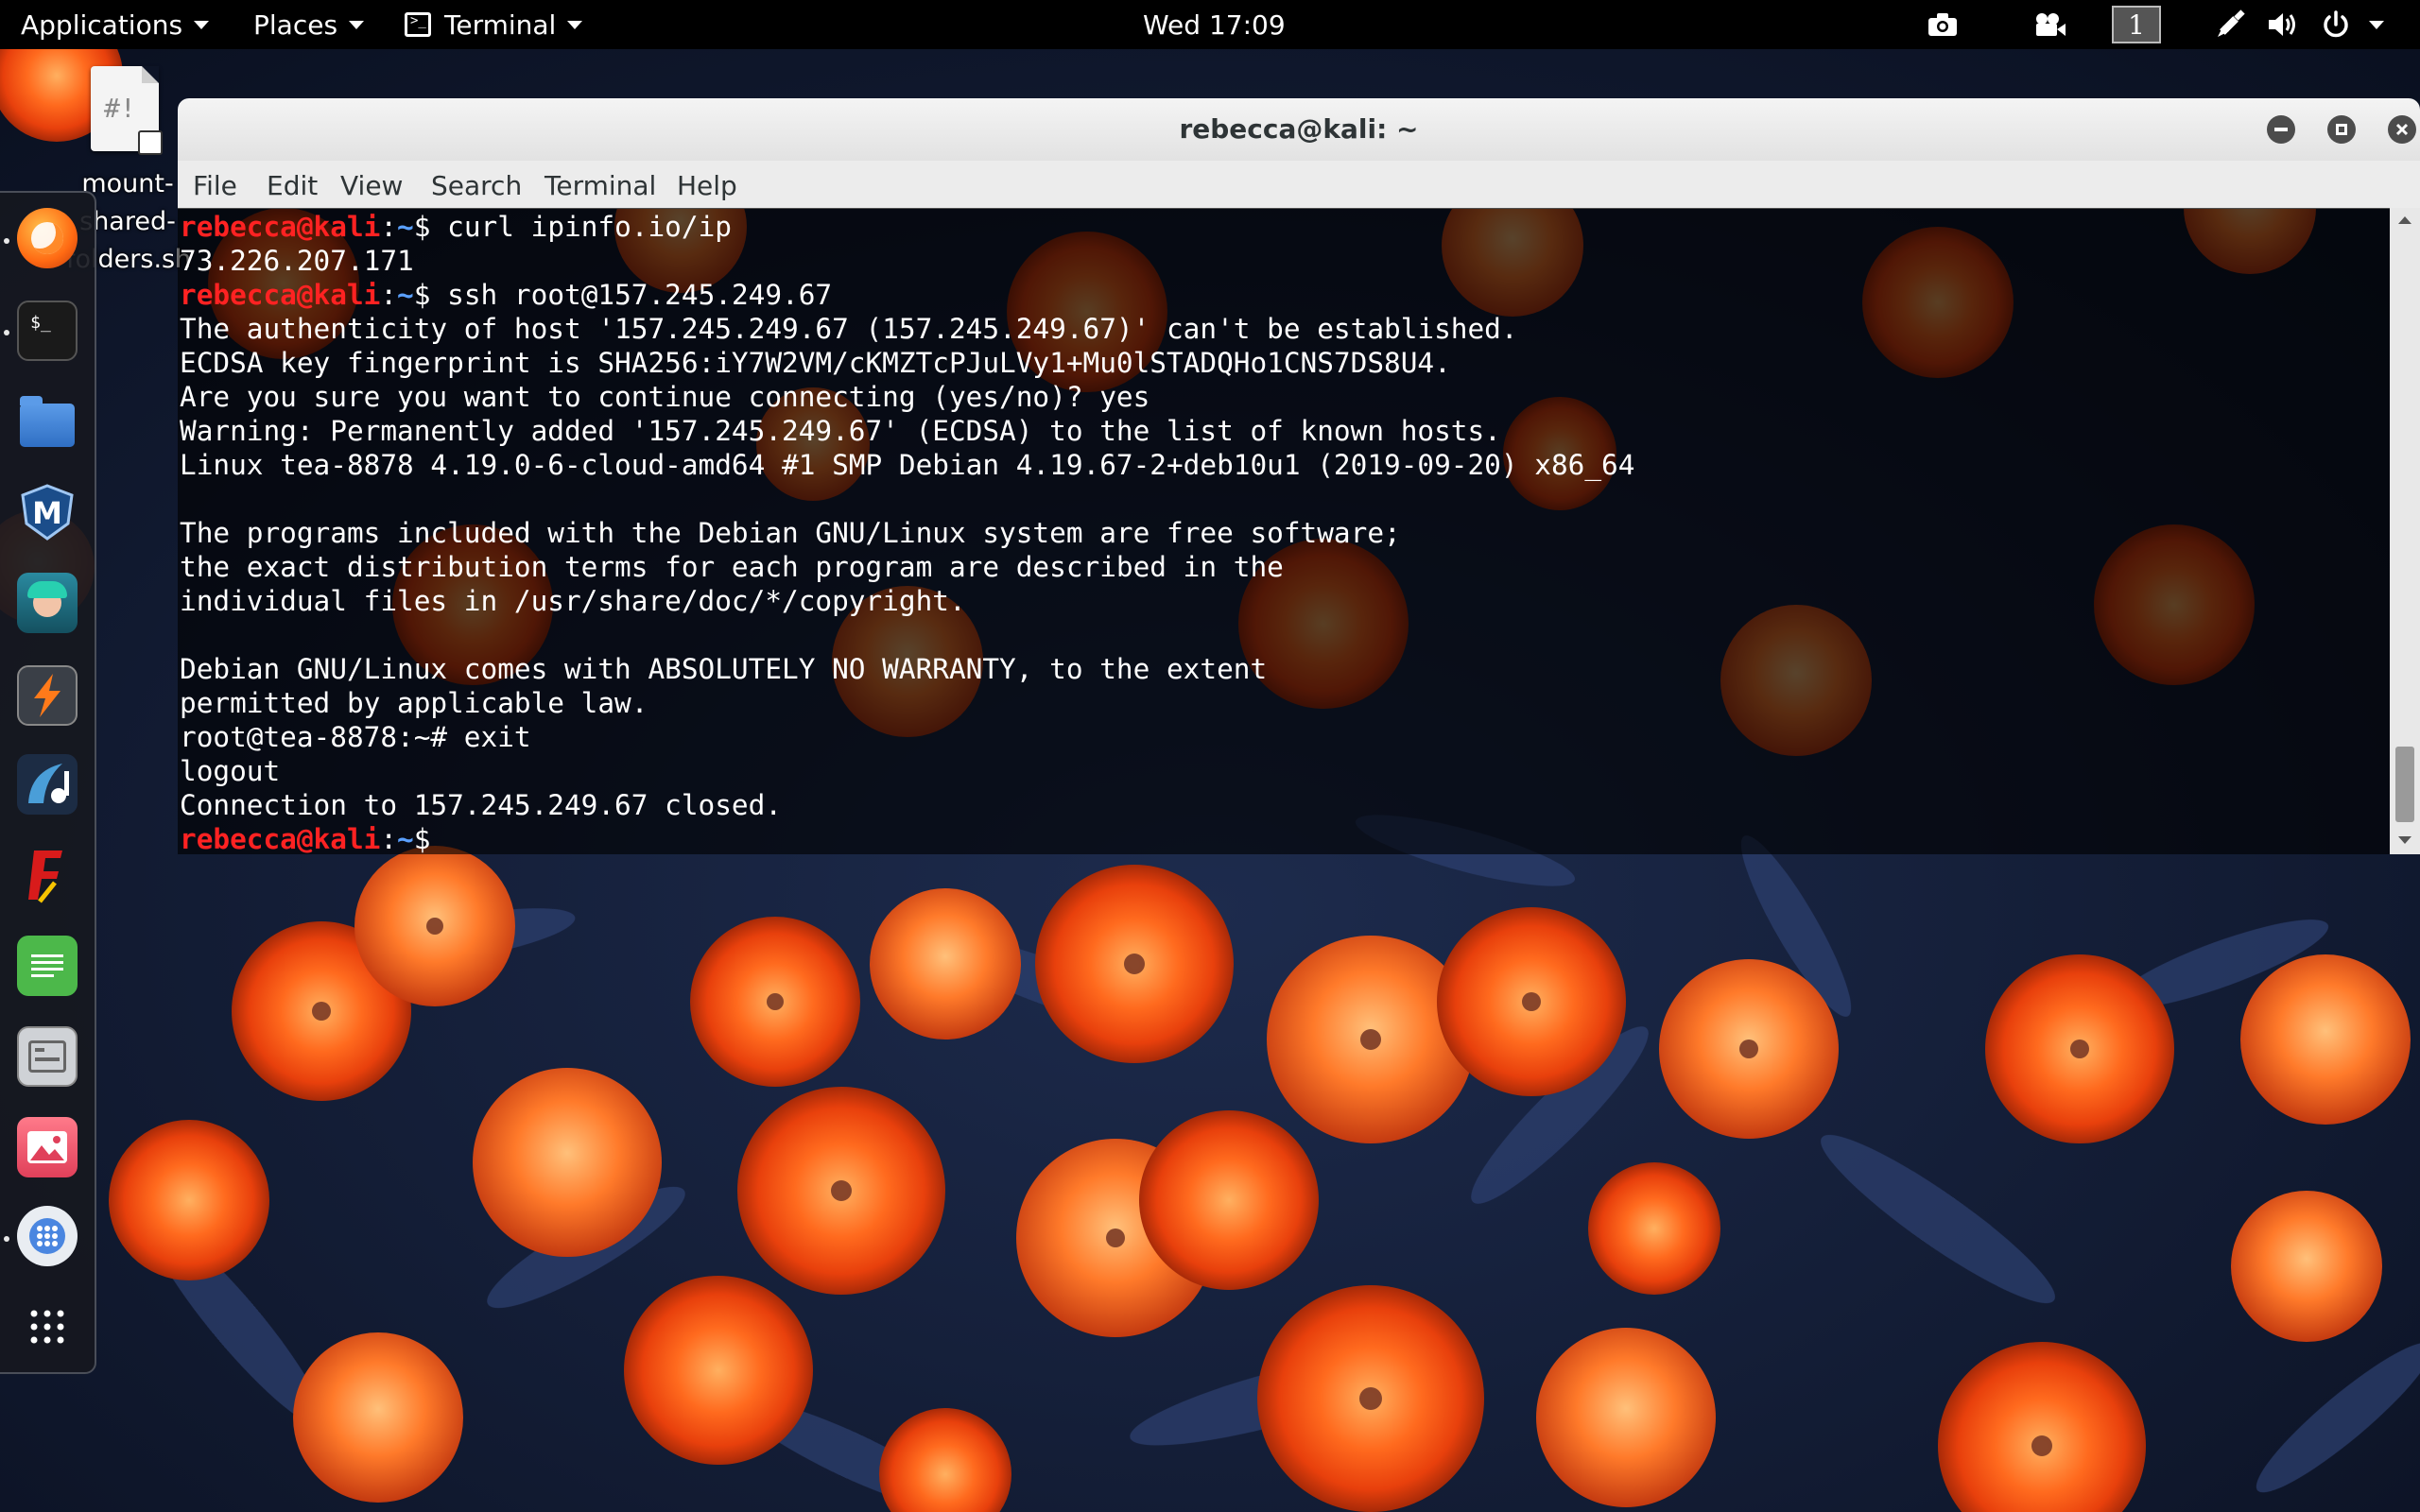 The image size is (2420, 1512). What do you see at coordinates (414, 703) in the screenshot?
I see `terminal-line: permitted by applicable law.` at bounding box center [414, 703].